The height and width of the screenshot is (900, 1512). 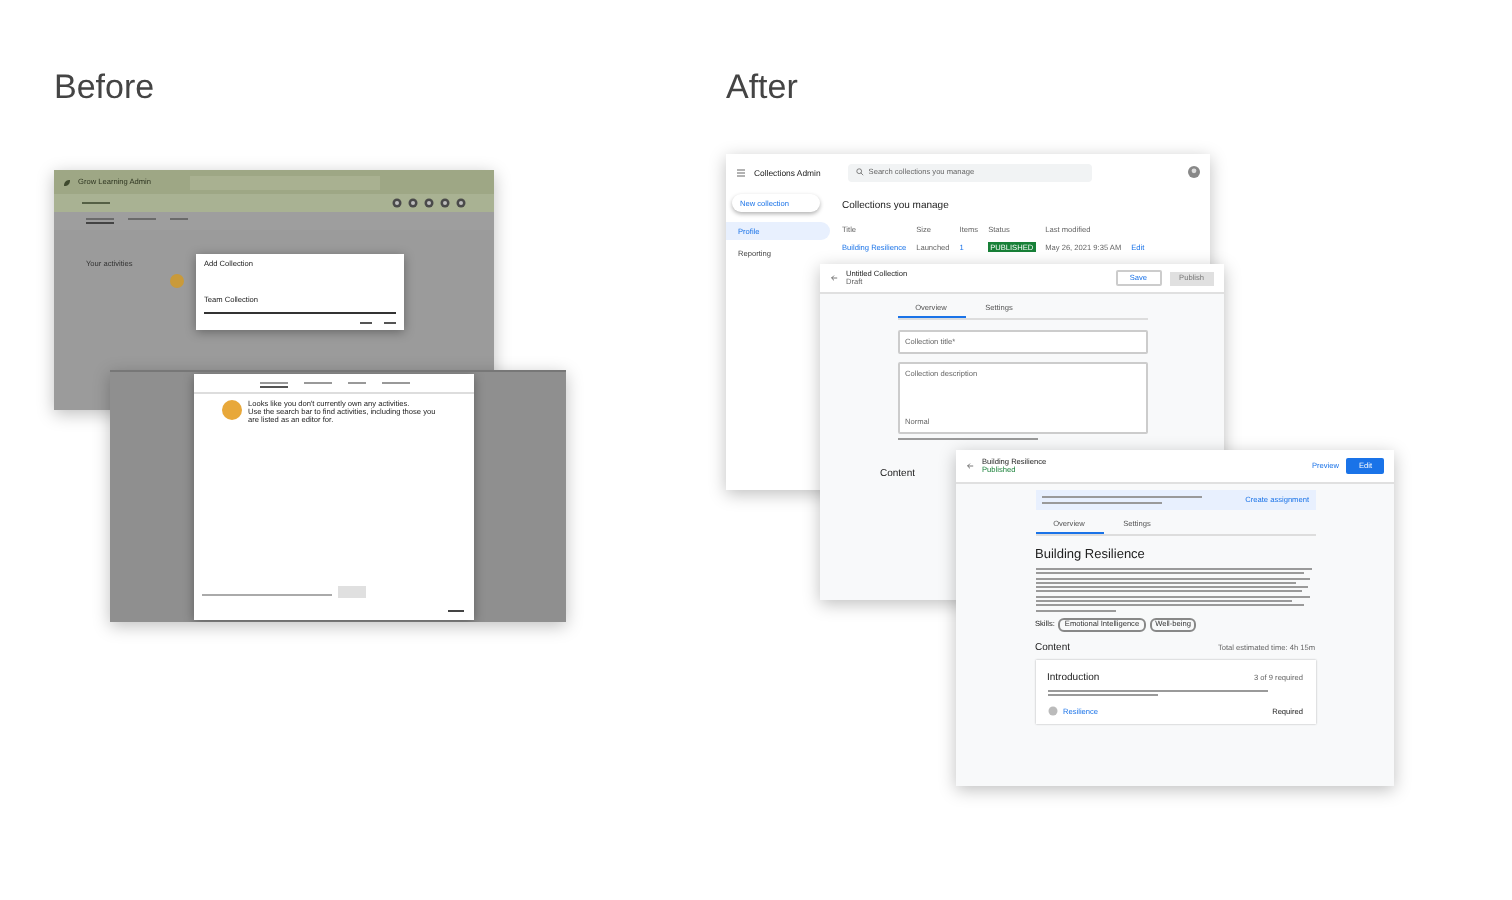 What do you see at coordinates (762, 88) in the screenshot?
I see `after-heading: After` at bounding box center [762, 88].